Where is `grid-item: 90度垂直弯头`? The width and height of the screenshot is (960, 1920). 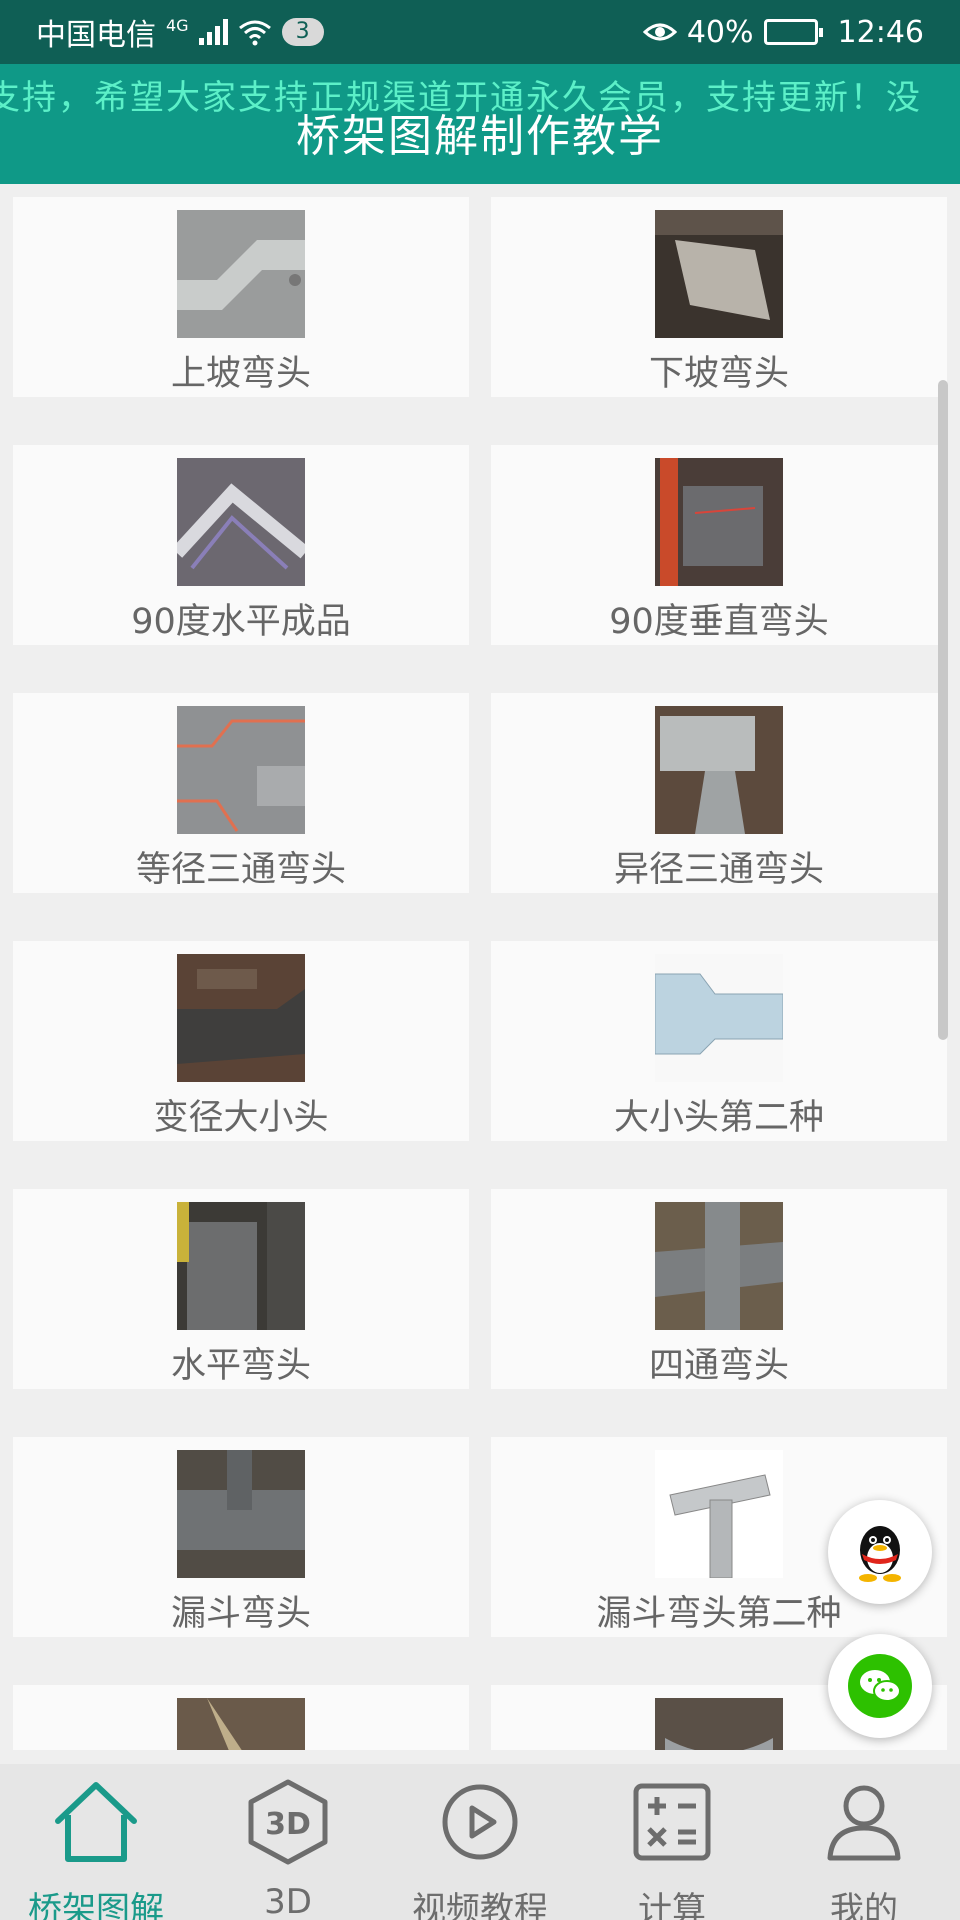
grid-item: 90度垂直弯头 is located at coordinates (719, 545).